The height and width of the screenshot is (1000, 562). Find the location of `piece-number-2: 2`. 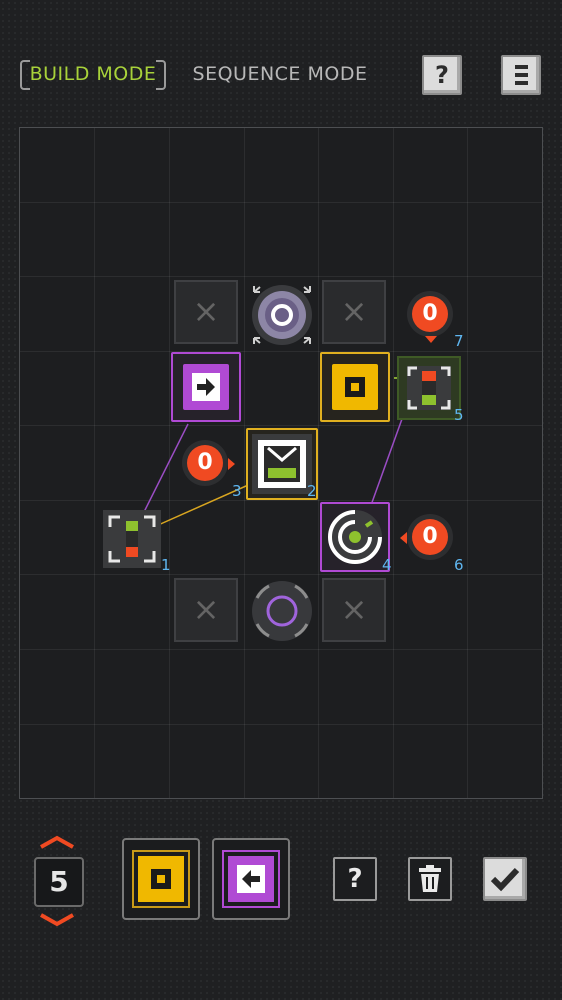

piece-number-2: 2 is located at coordinates (312, 491).